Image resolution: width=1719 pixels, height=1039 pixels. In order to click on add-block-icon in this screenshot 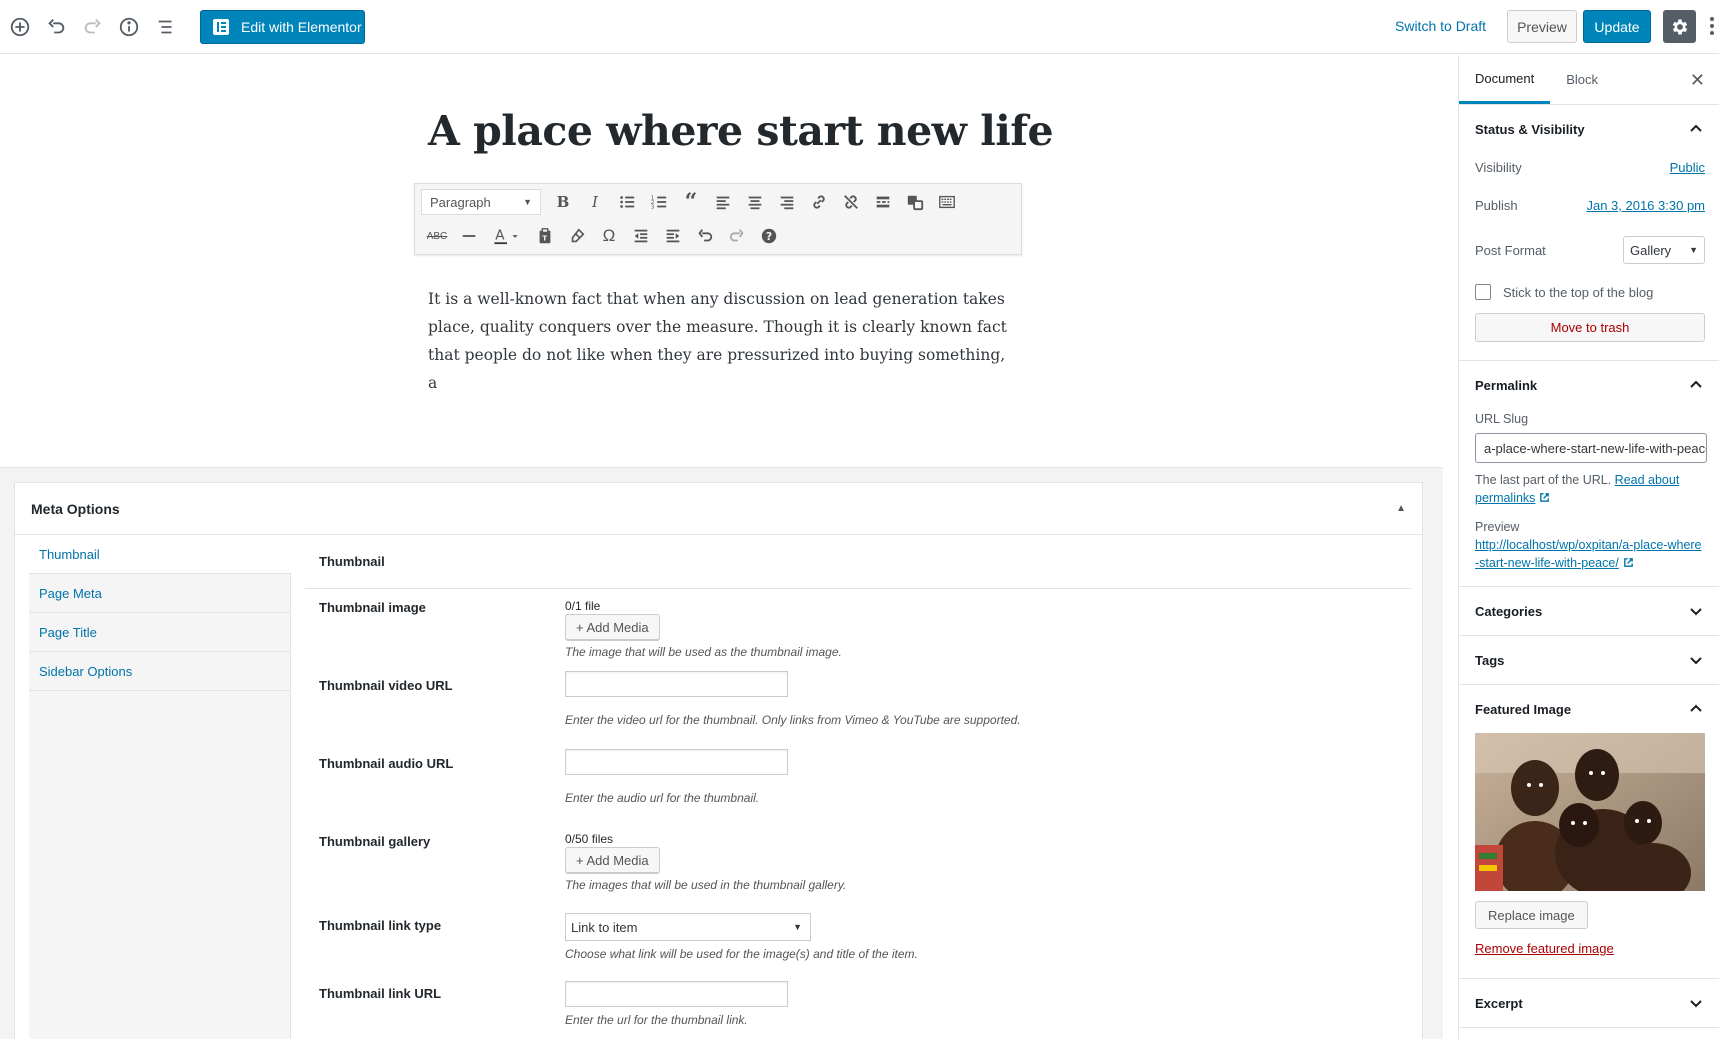, I will do `click(20, 27)`.